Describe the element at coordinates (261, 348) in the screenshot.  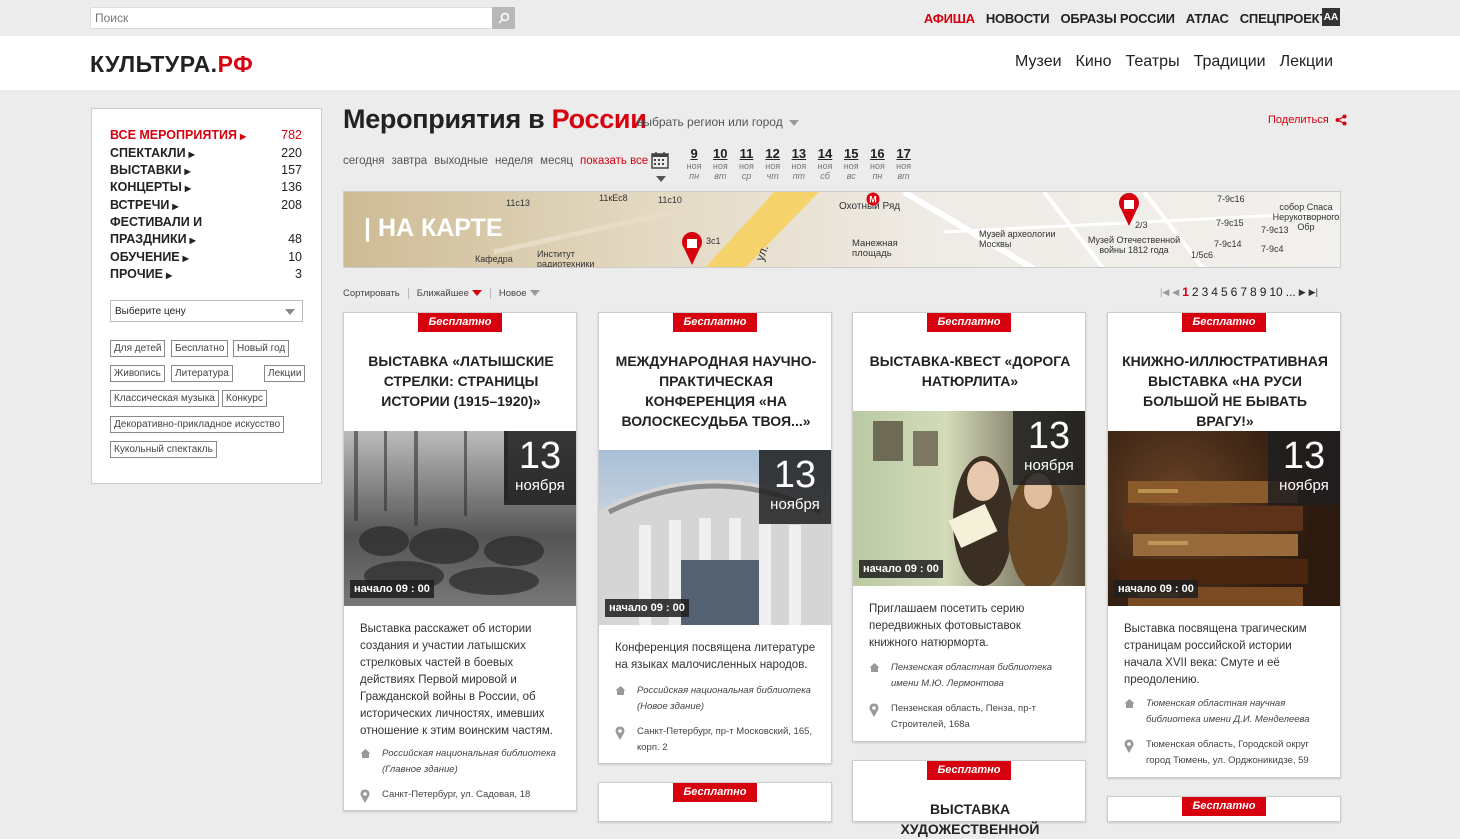
I see `tag-new-year: Новый год` at that location.